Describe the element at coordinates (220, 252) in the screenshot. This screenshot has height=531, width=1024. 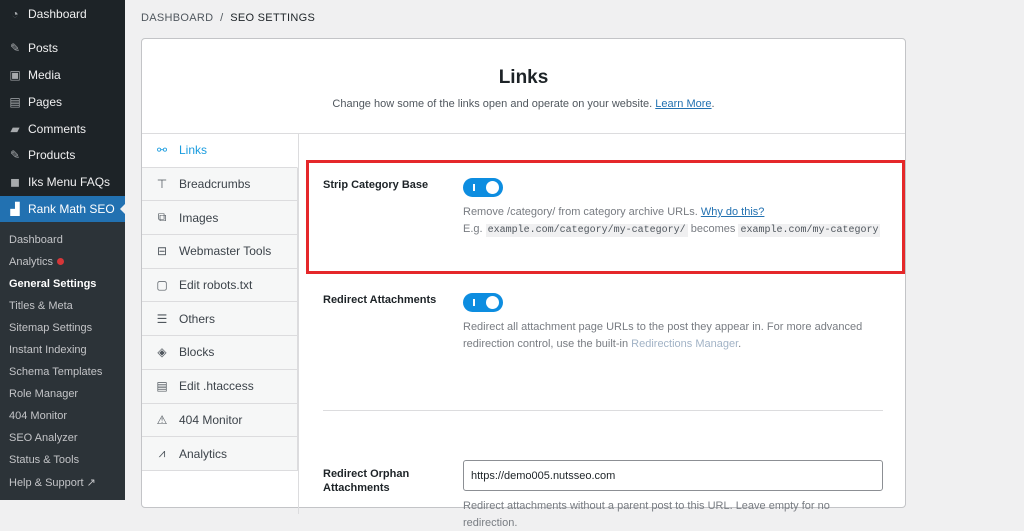
I see `tab-webmaster-tools: ⊟ Webmaster Tools` at that location.